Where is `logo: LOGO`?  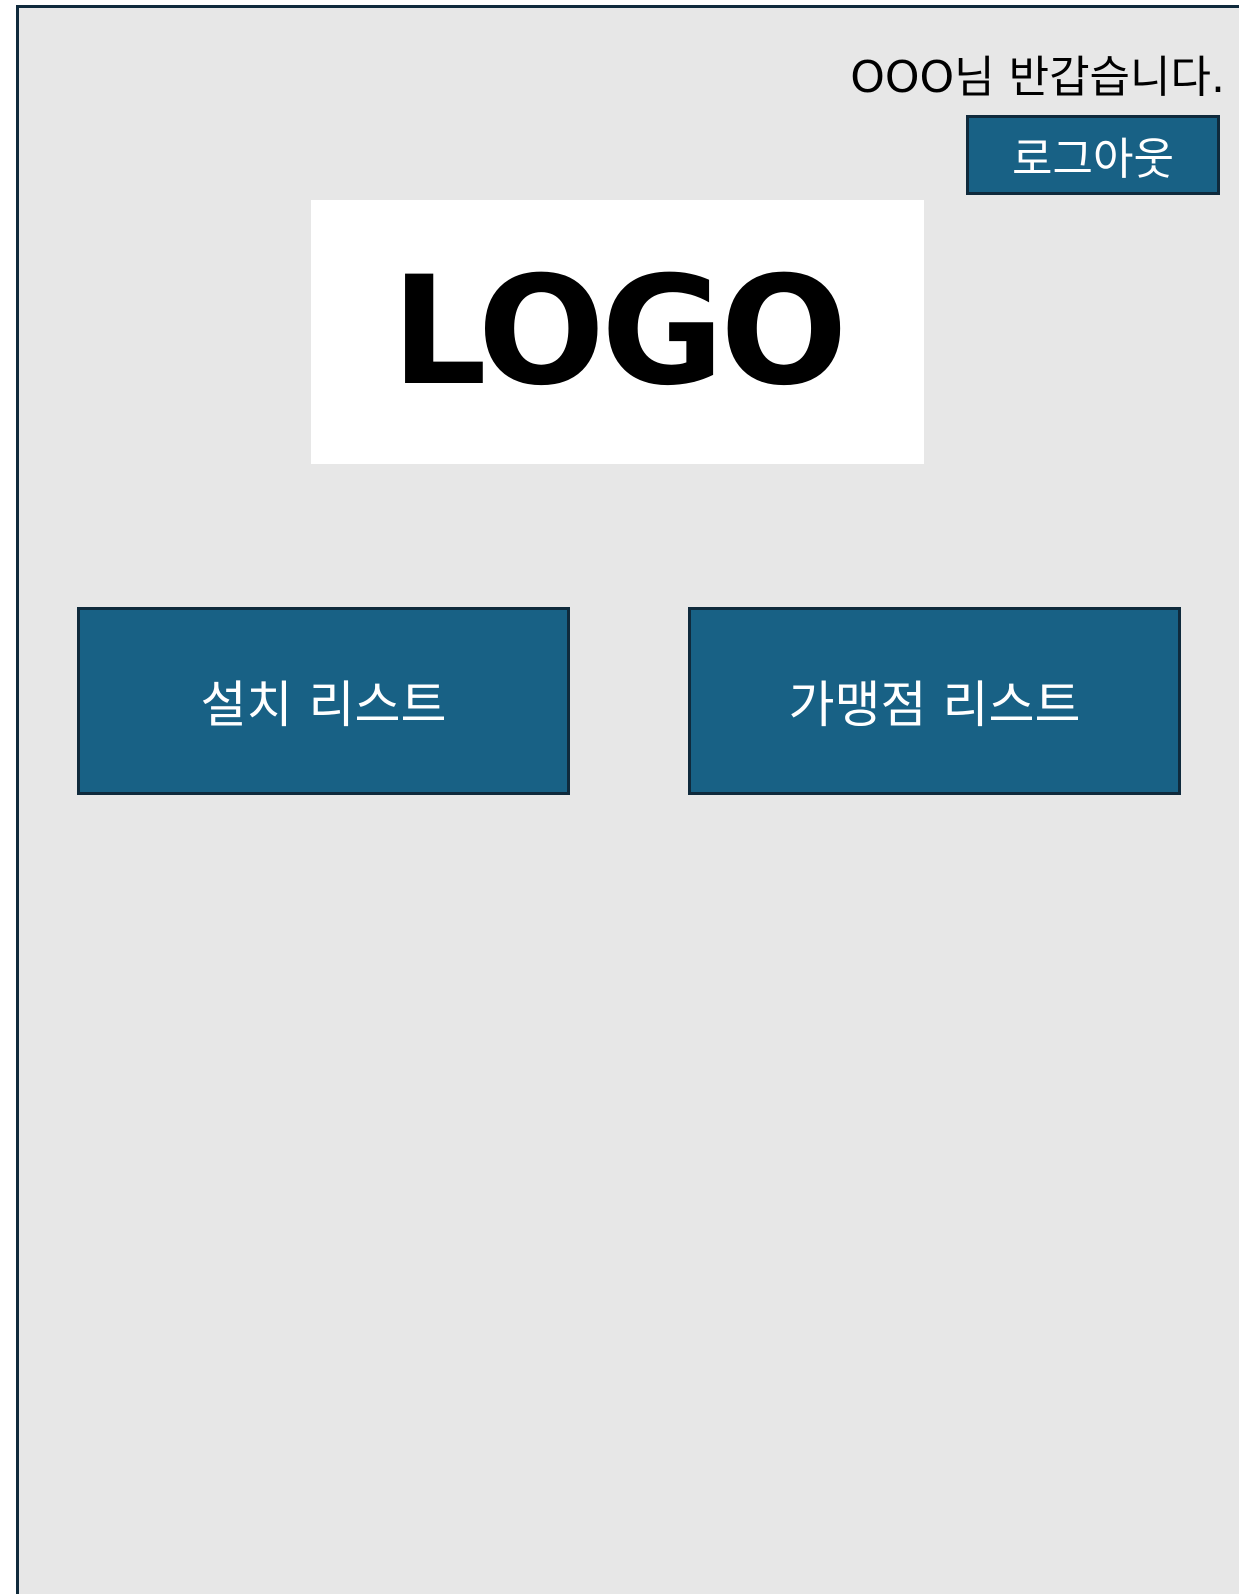 logo: LOGO is located at coordinates (617, 332).